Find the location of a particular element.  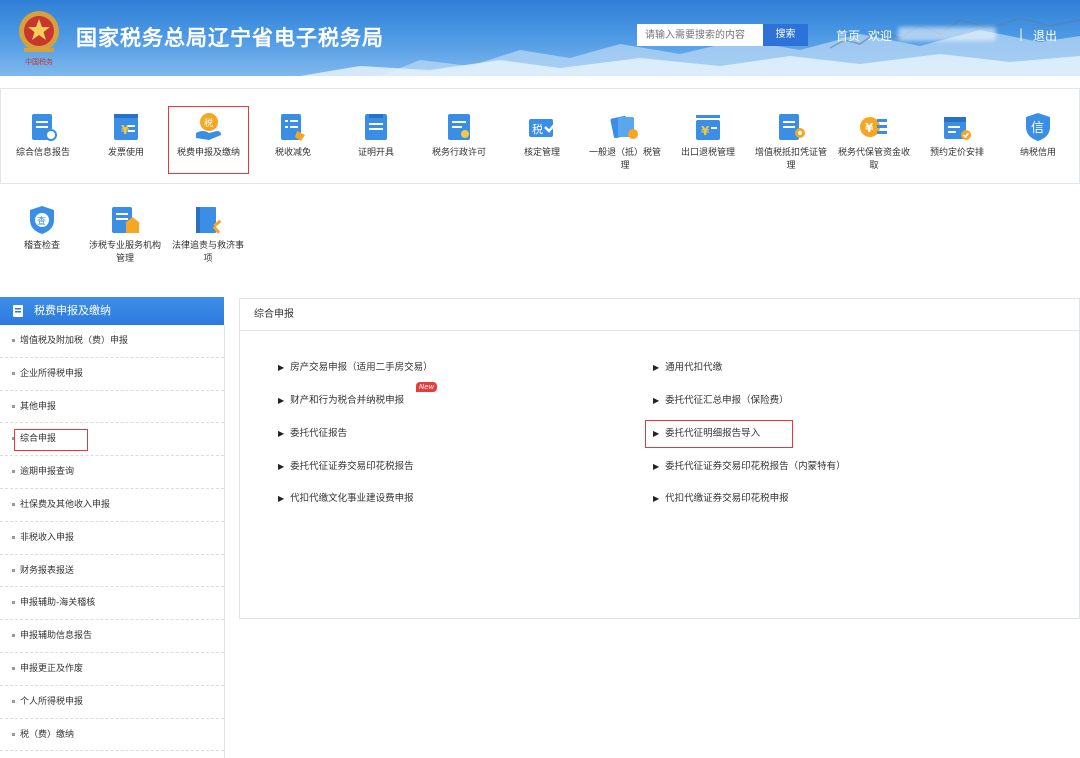

legal-icon is located at coordinates (209, 220).